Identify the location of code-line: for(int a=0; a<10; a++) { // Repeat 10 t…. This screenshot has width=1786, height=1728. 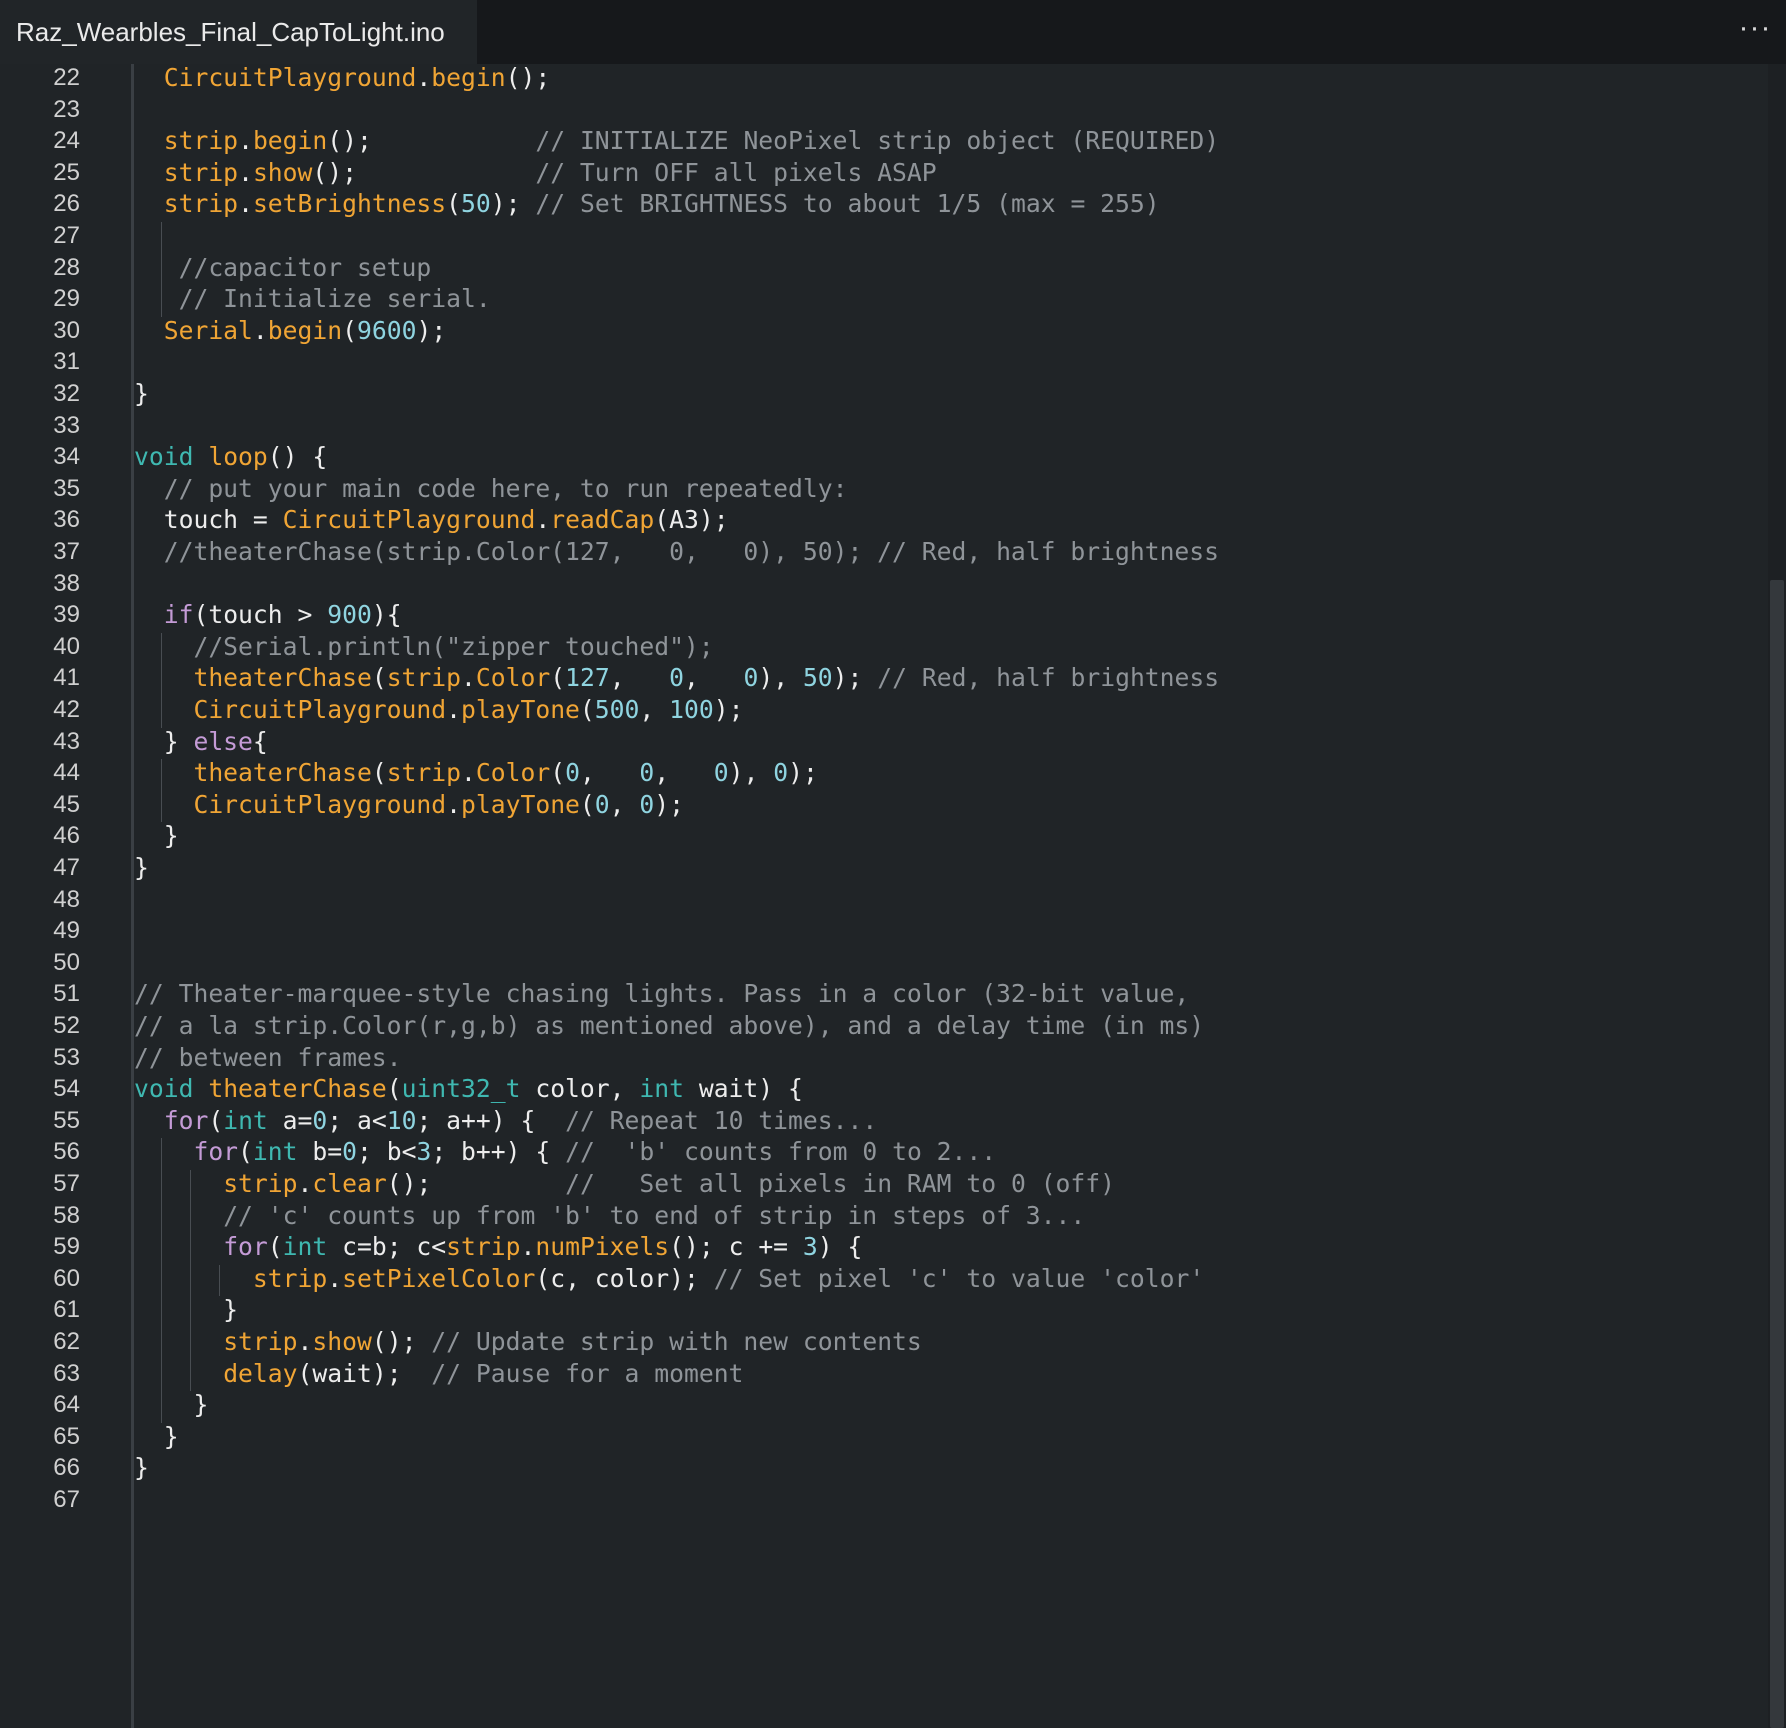
(506, 1121).